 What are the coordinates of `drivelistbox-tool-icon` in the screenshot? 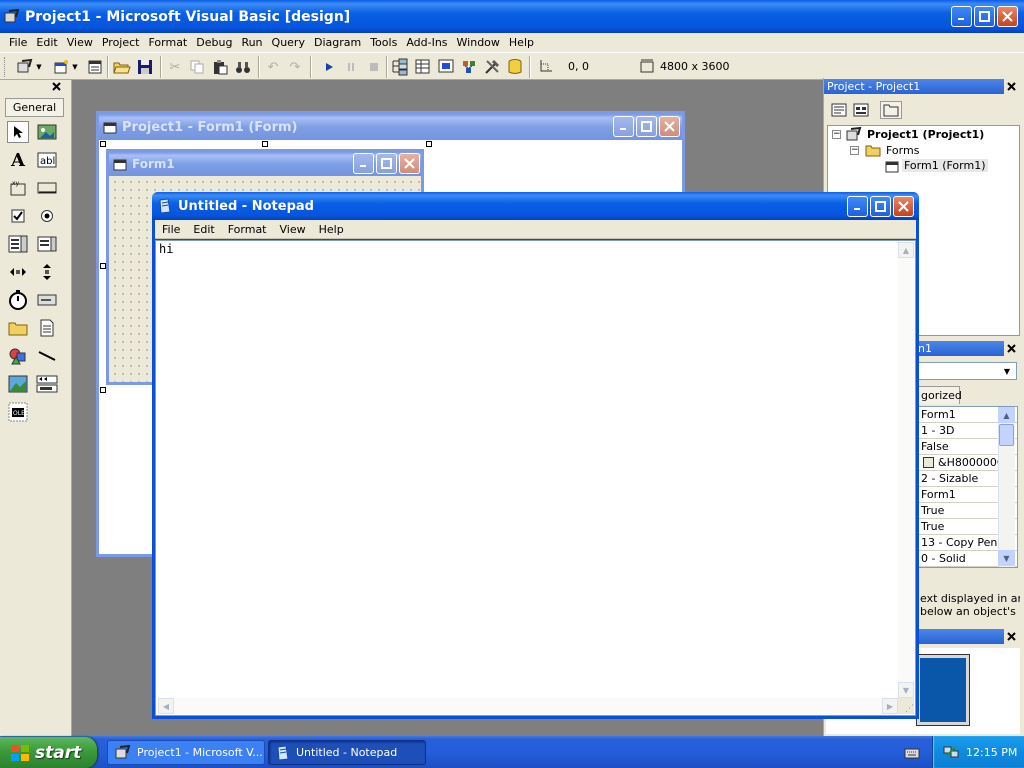 It's located at (47, 300).